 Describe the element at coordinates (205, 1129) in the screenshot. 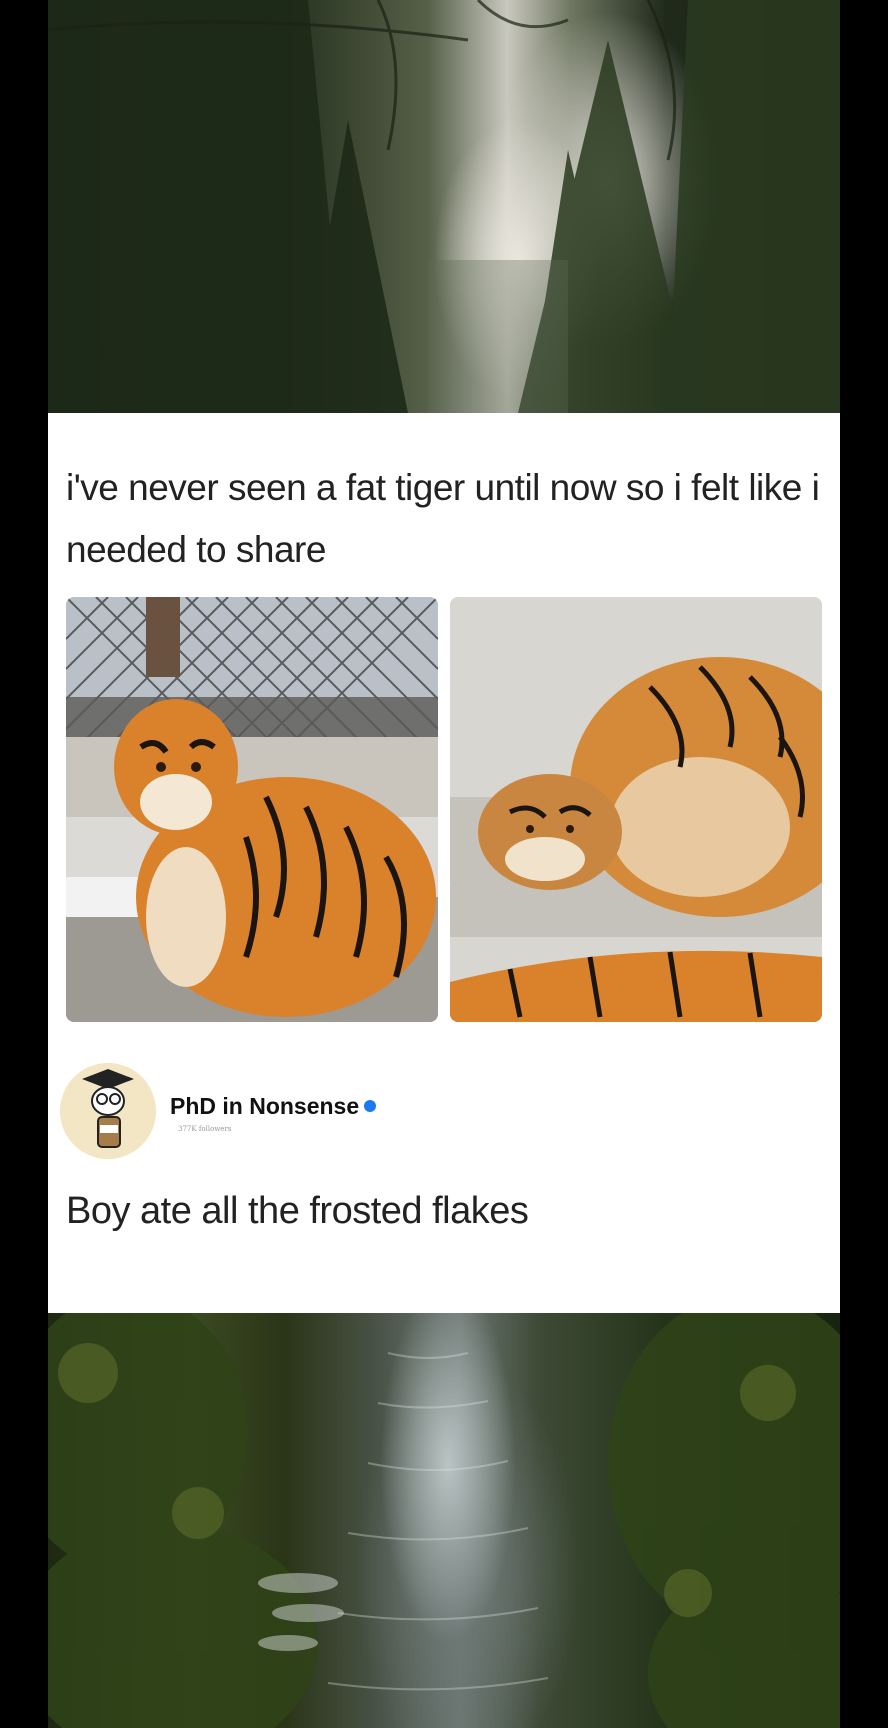

I see `author-followers: 377K followers` at that location.